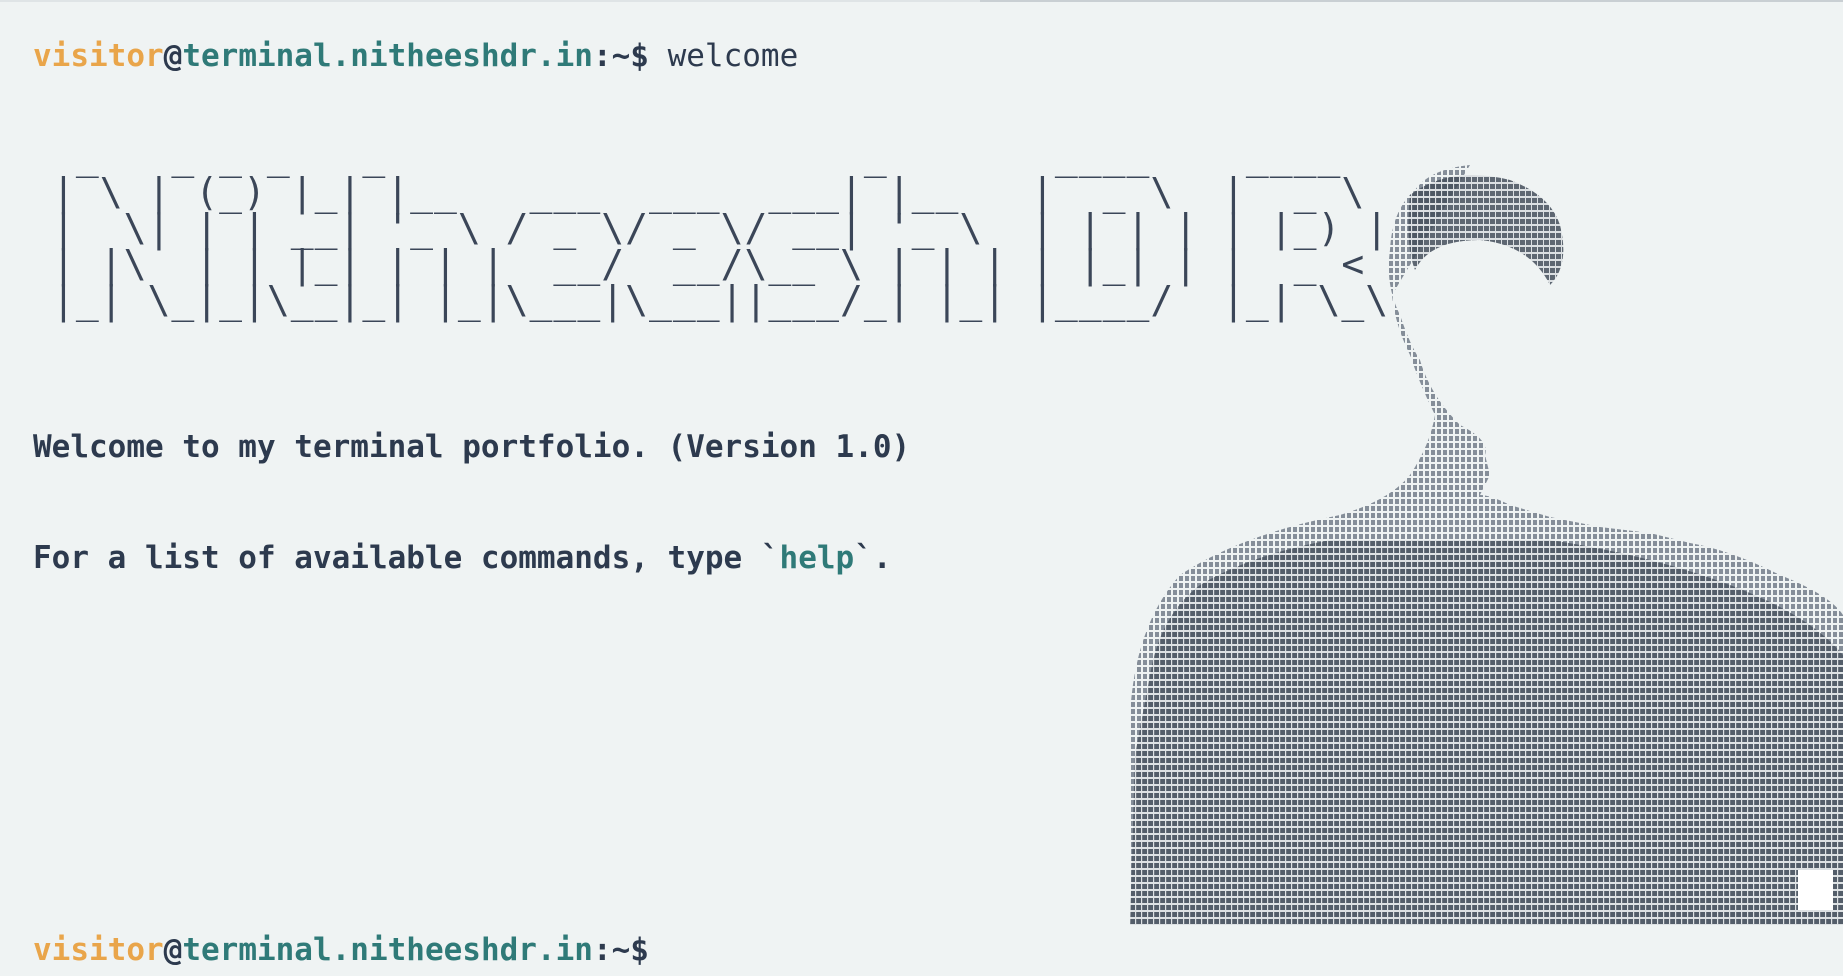 This screenshot has width=1843, height=976. I want to click on welcome-line-2-prefix: For a list of available commands, type `, so click(406, 558).